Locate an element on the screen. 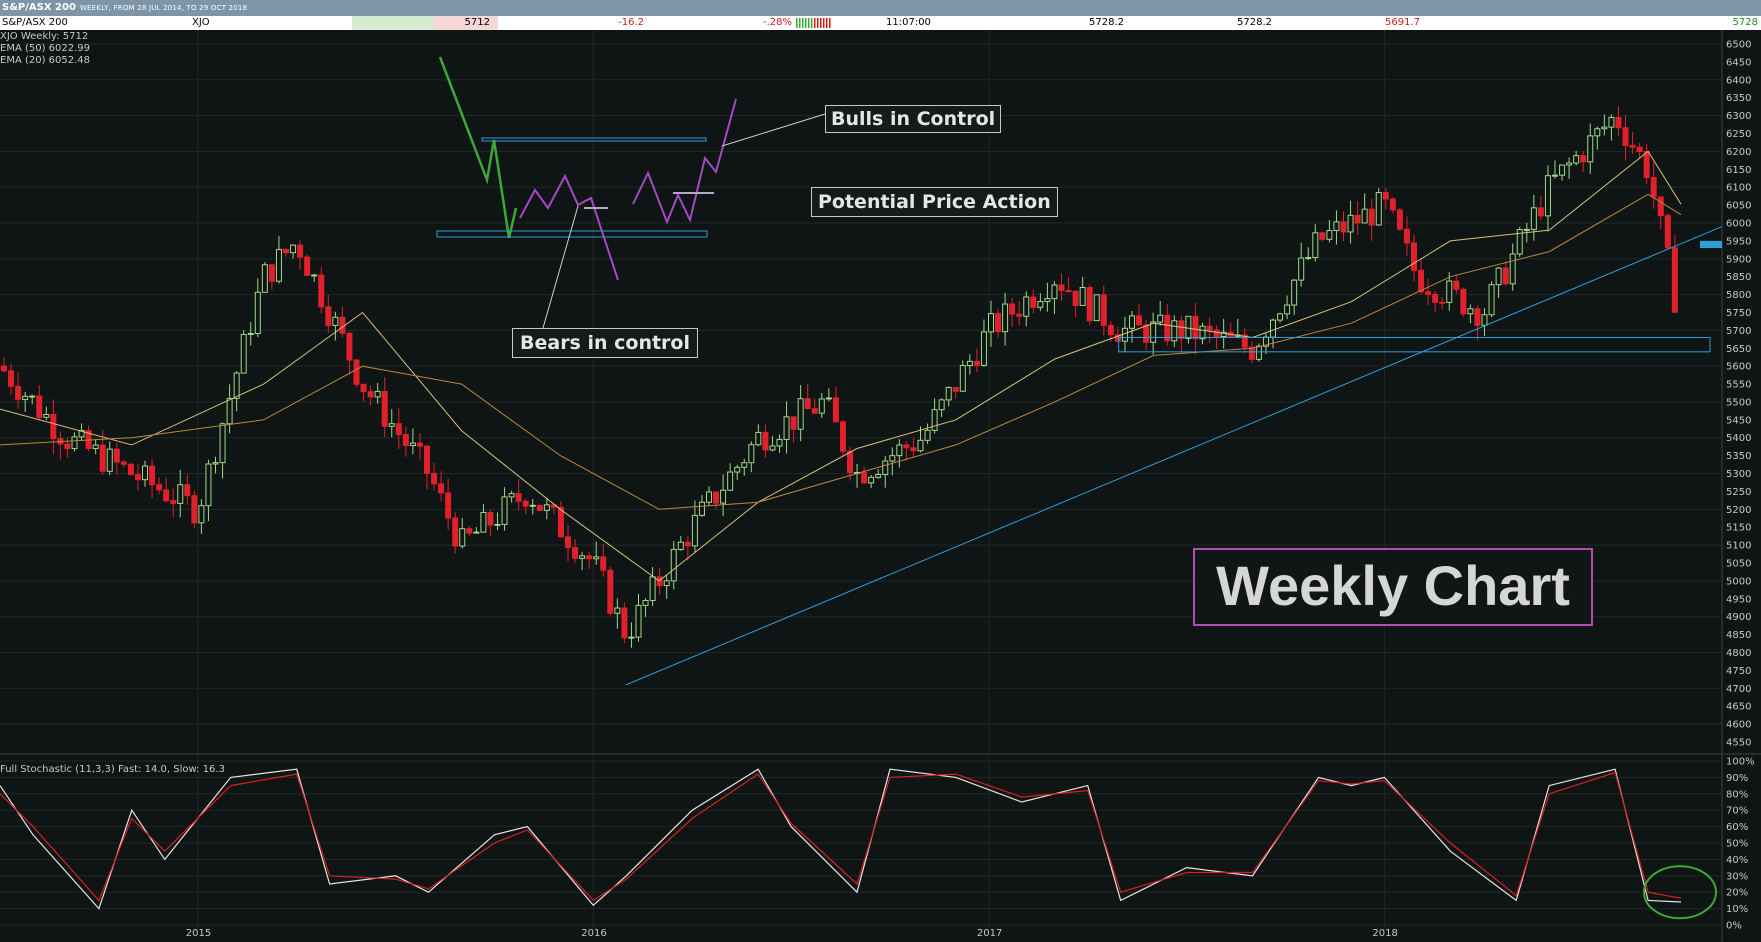  time-tick-label: 2016 is located at coordinates (593, 933).